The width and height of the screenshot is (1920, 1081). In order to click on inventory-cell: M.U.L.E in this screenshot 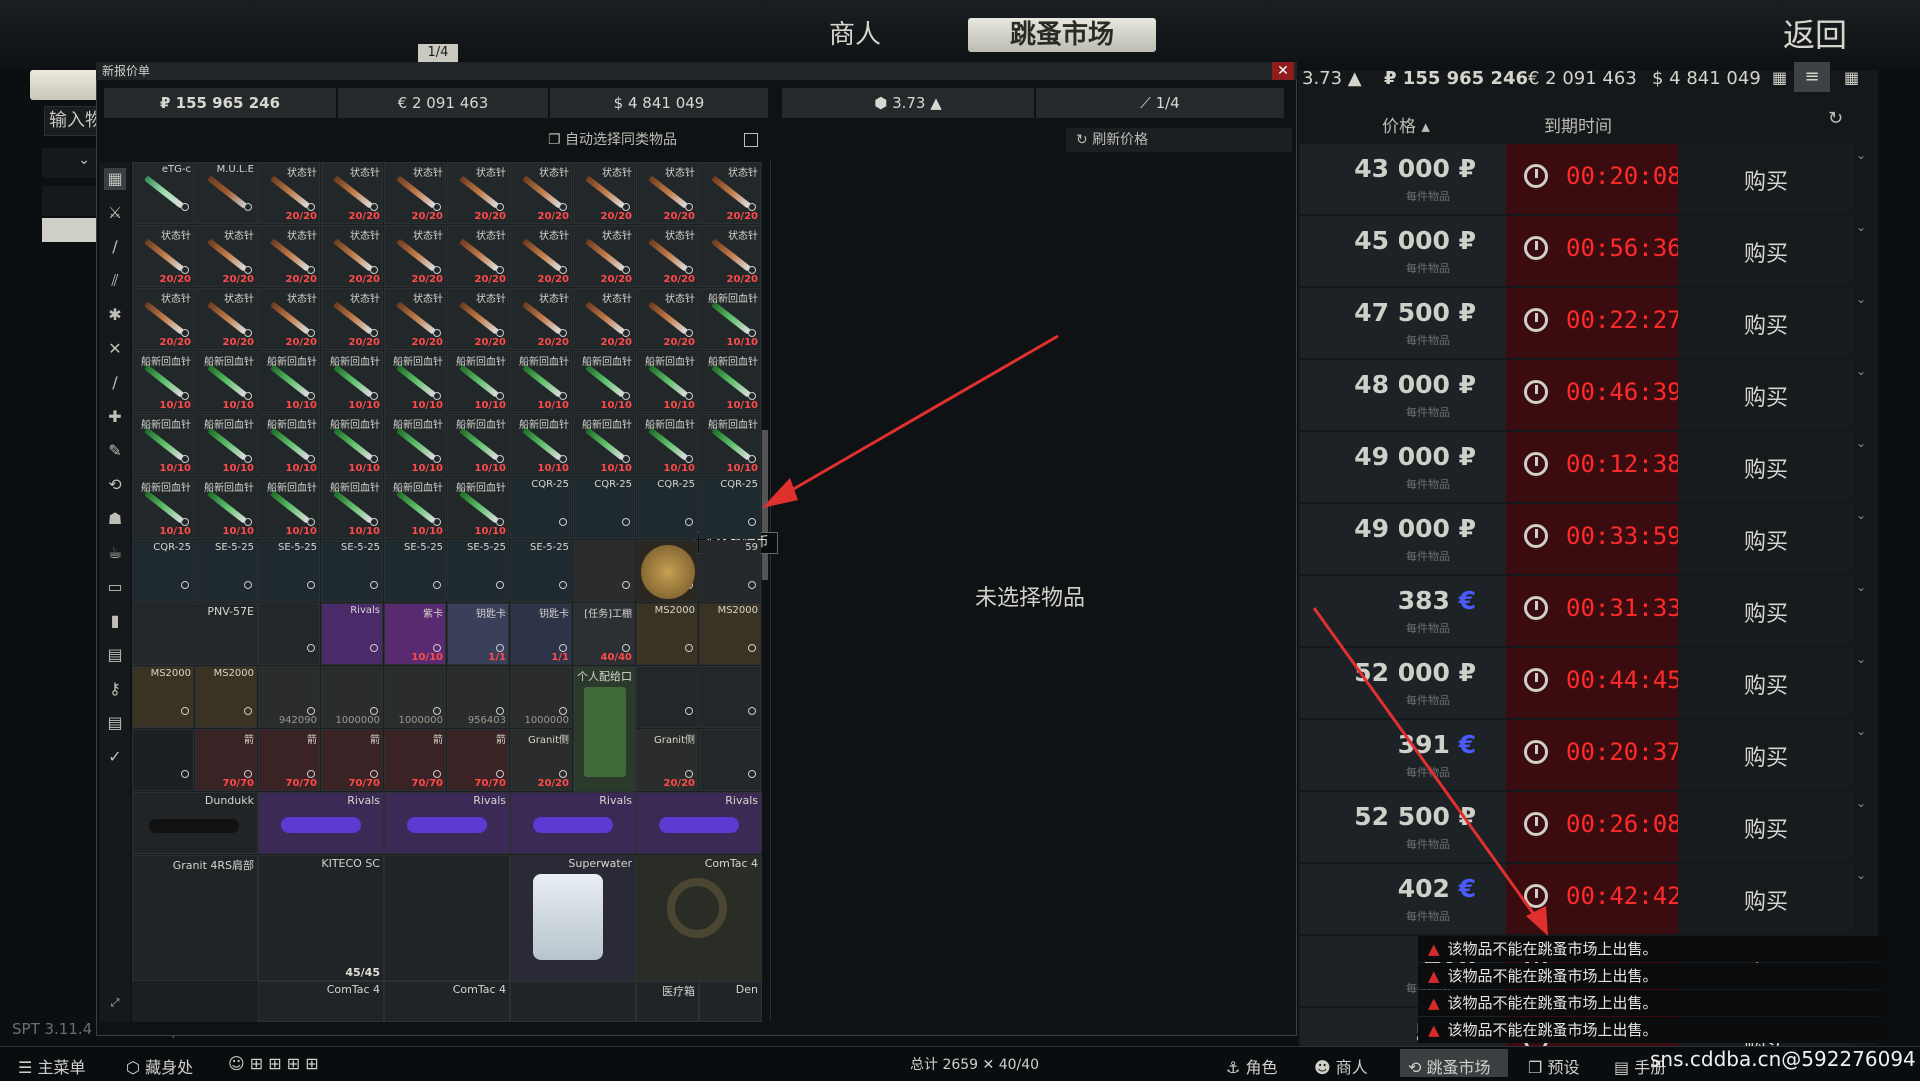, I will do `click(226, 193)`.